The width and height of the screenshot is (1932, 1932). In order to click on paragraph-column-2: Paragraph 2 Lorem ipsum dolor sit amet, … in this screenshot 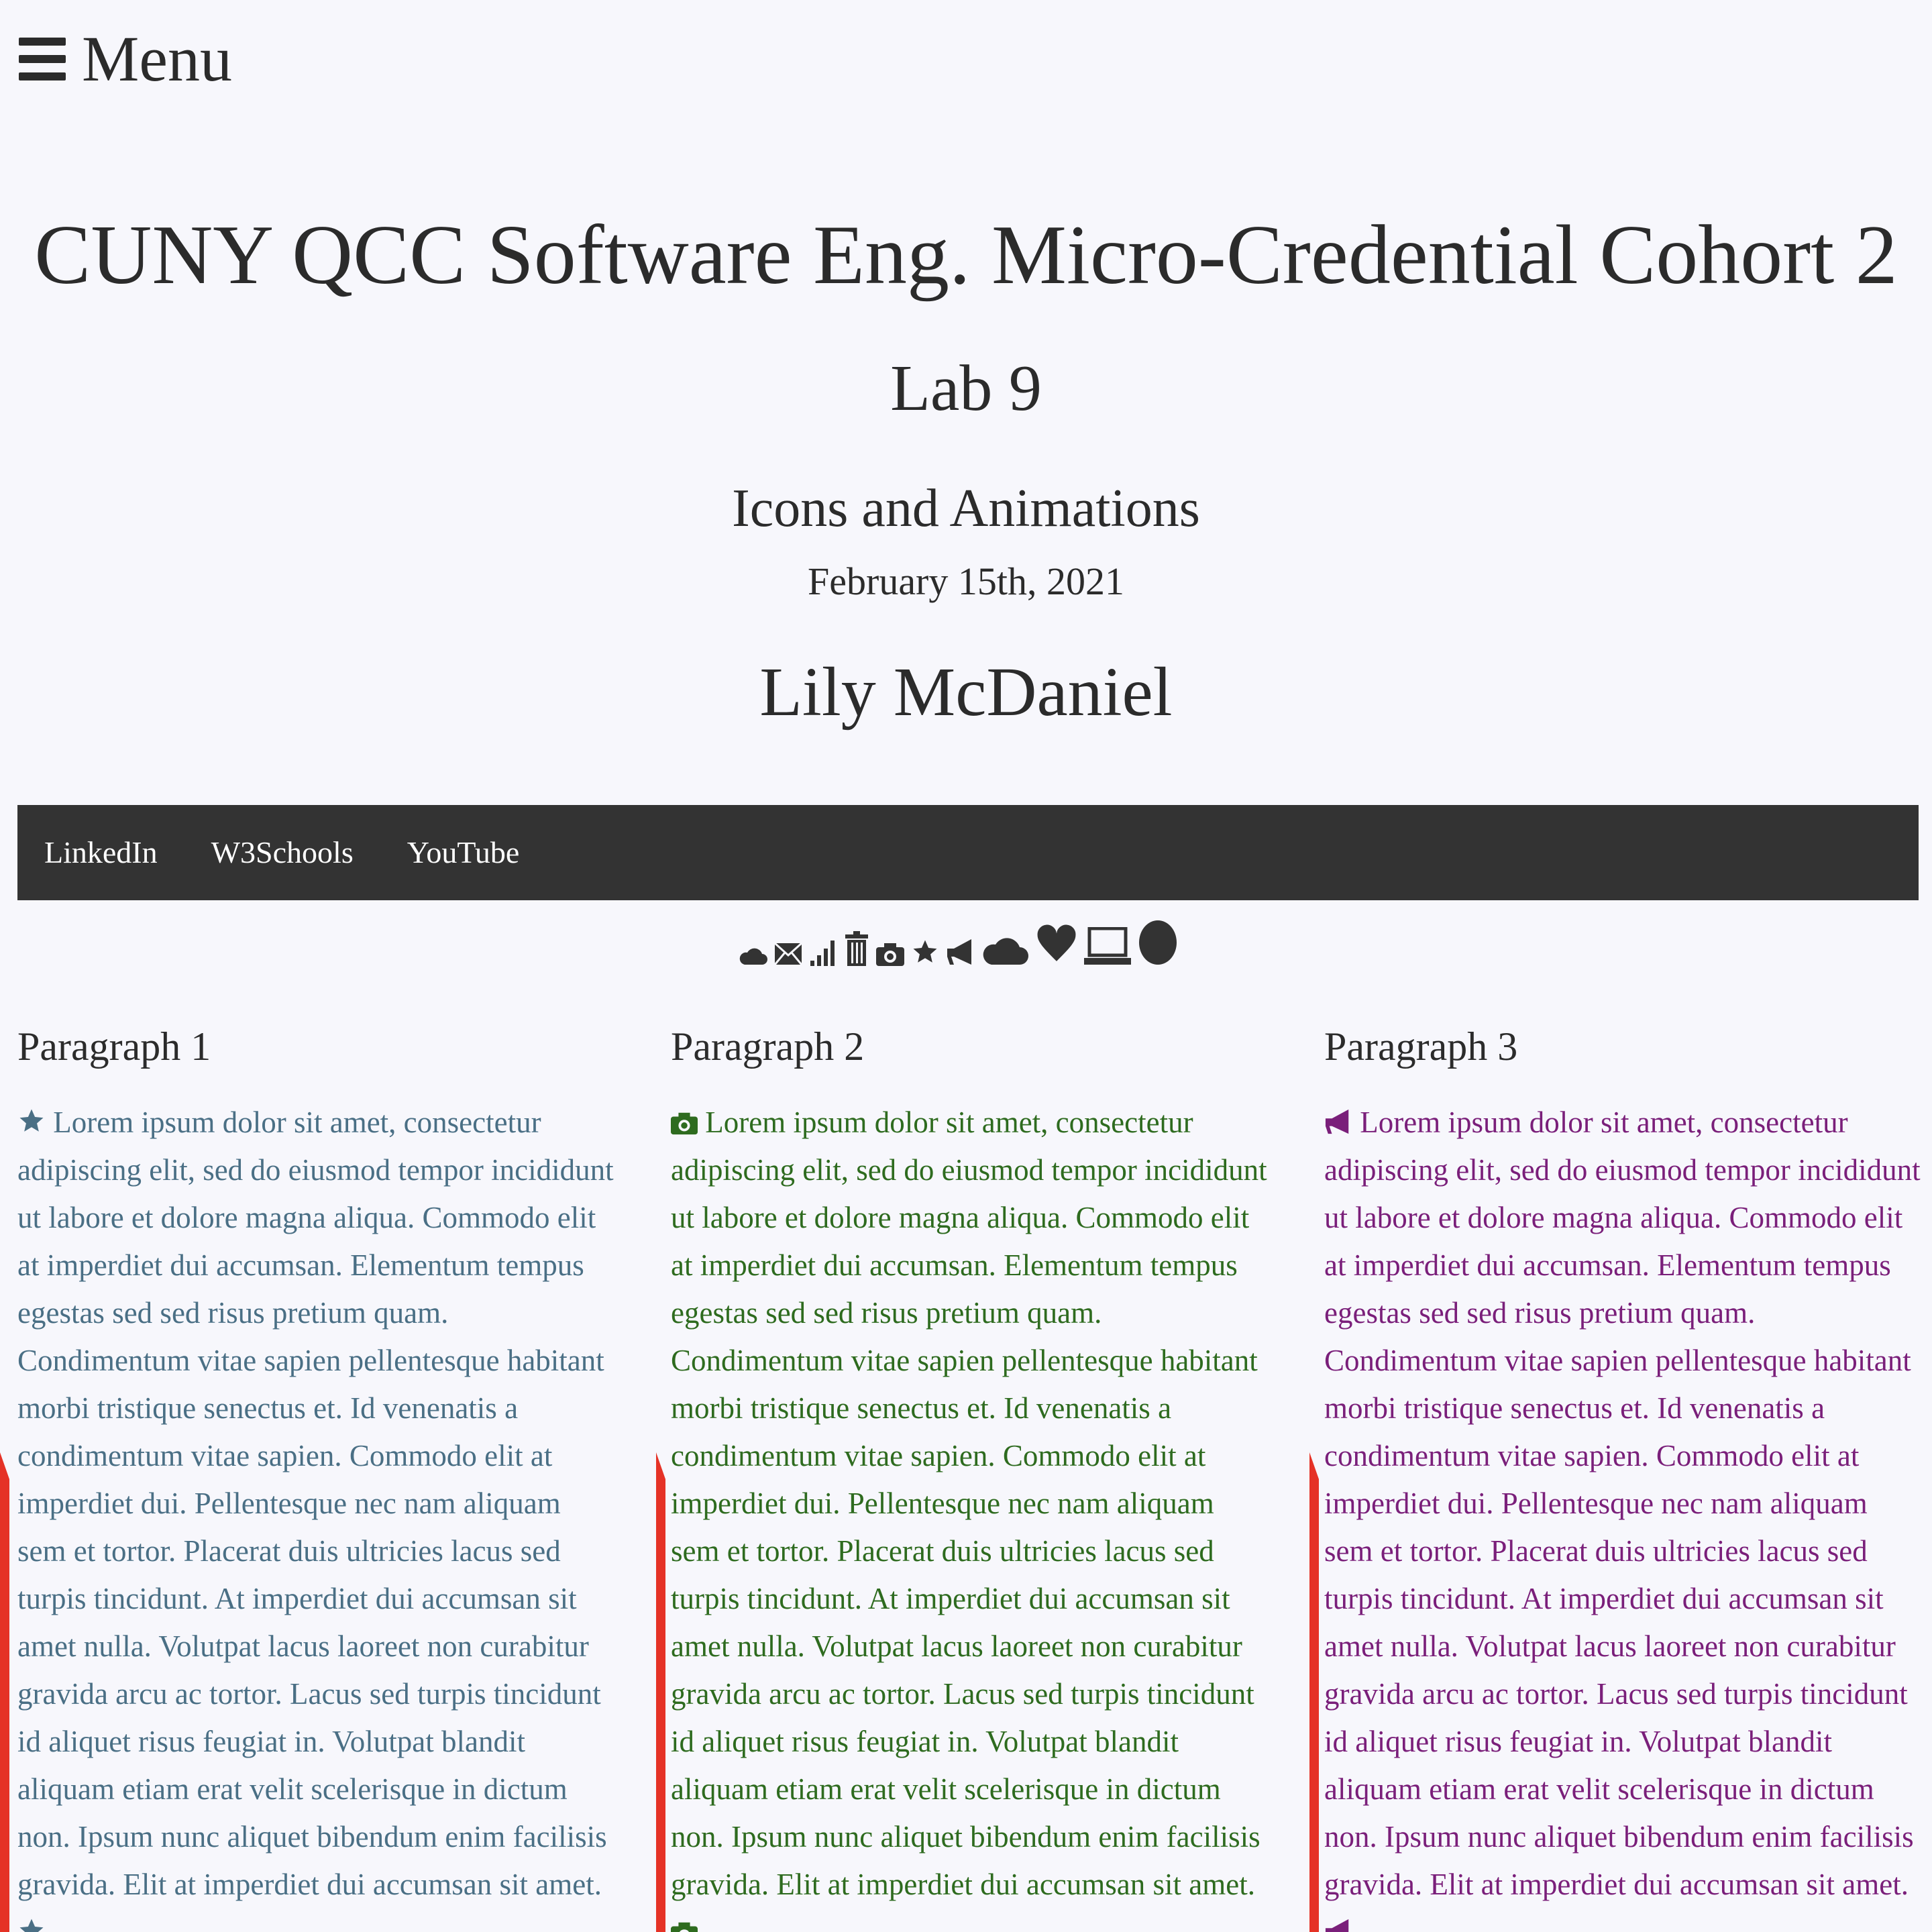, I will do `click(969, 1479)`.